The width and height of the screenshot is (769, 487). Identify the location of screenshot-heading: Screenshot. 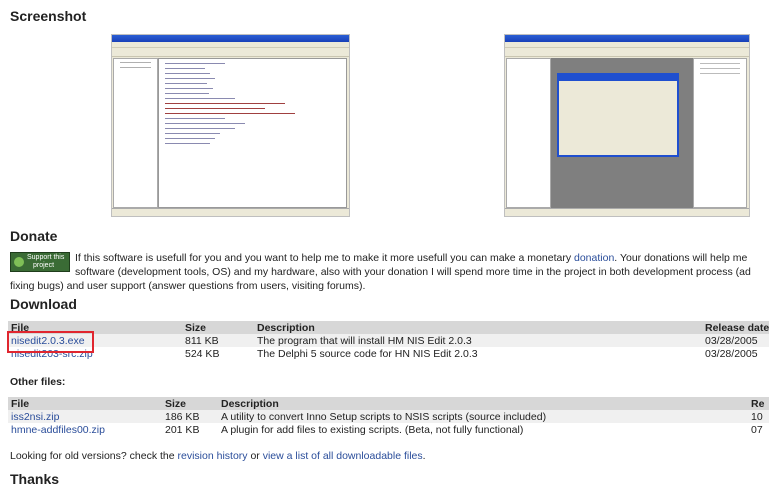
(48, 16).